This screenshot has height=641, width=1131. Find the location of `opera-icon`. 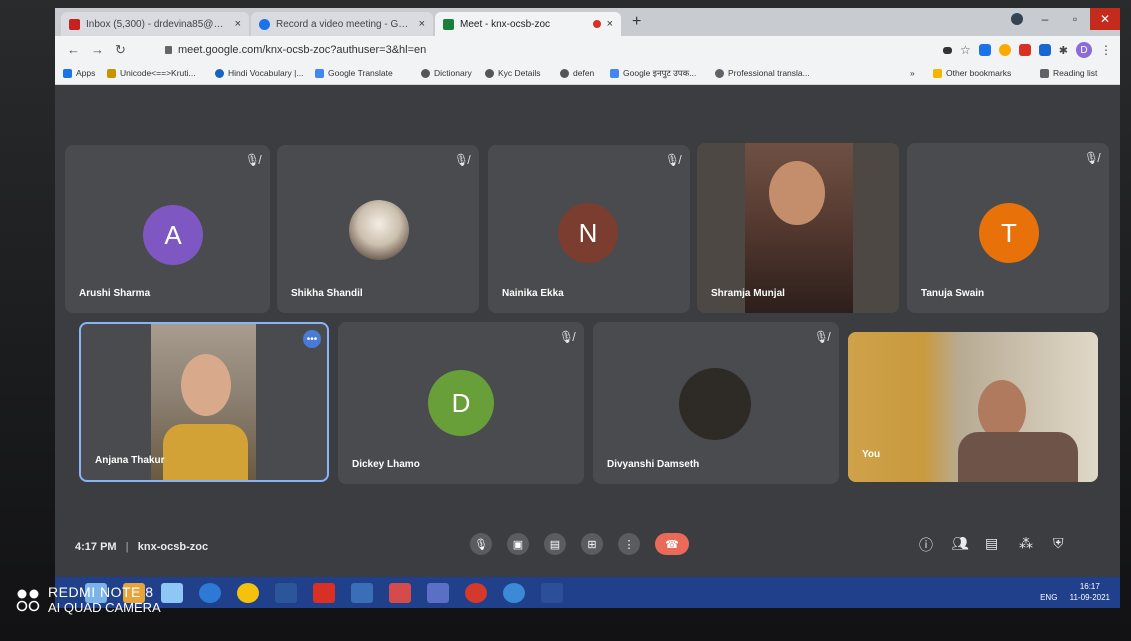

opera-icon is located at coordinates (476, 592).